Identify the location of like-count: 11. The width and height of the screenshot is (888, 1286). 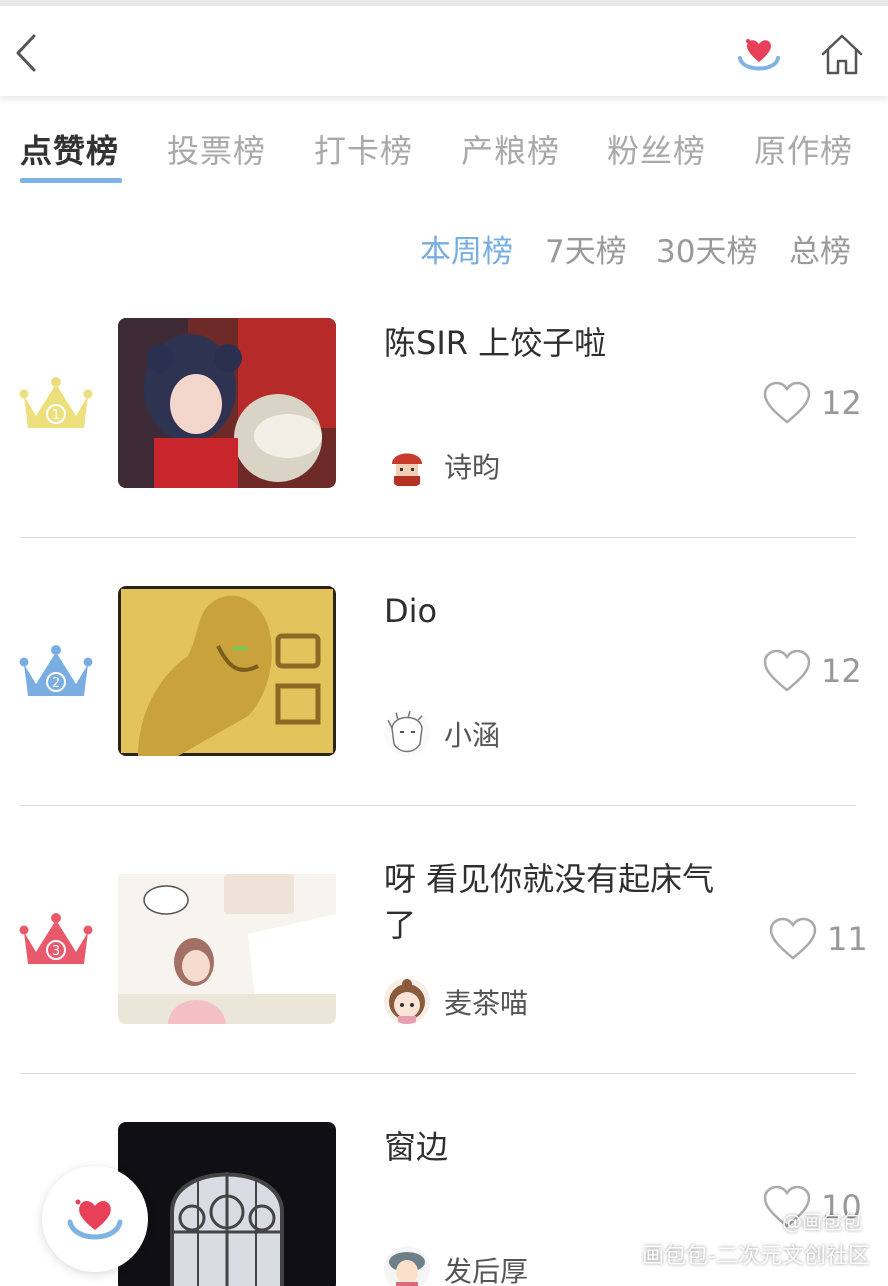
(847, 939).